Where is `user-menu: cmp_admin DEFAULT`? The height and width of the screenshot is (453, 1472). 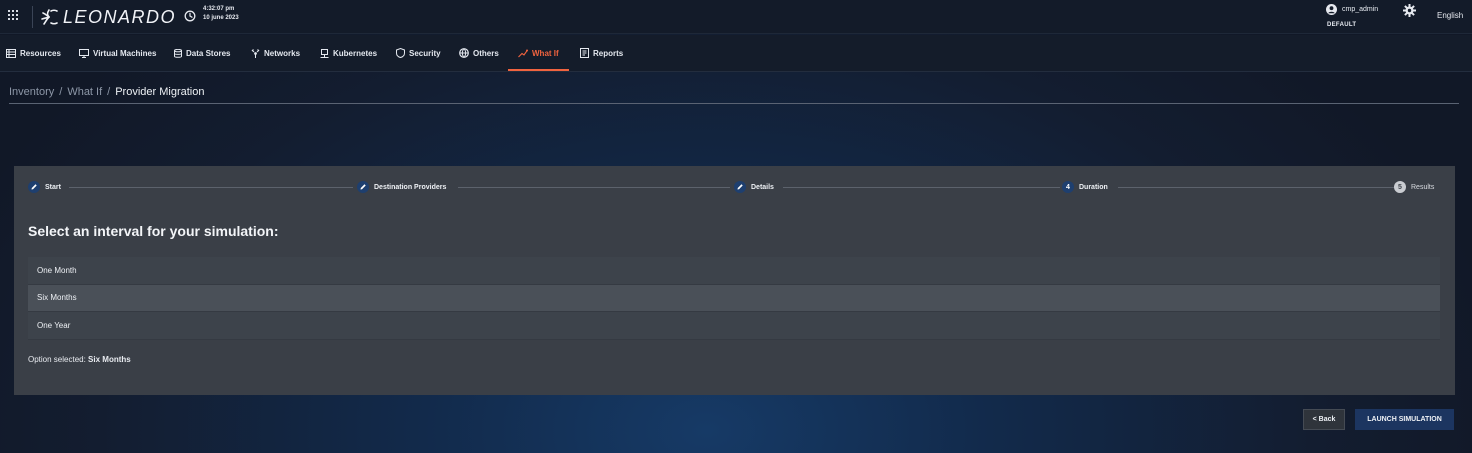
user-menu: cmp_admin DEFAULT is located at coordinates (1352, 16).